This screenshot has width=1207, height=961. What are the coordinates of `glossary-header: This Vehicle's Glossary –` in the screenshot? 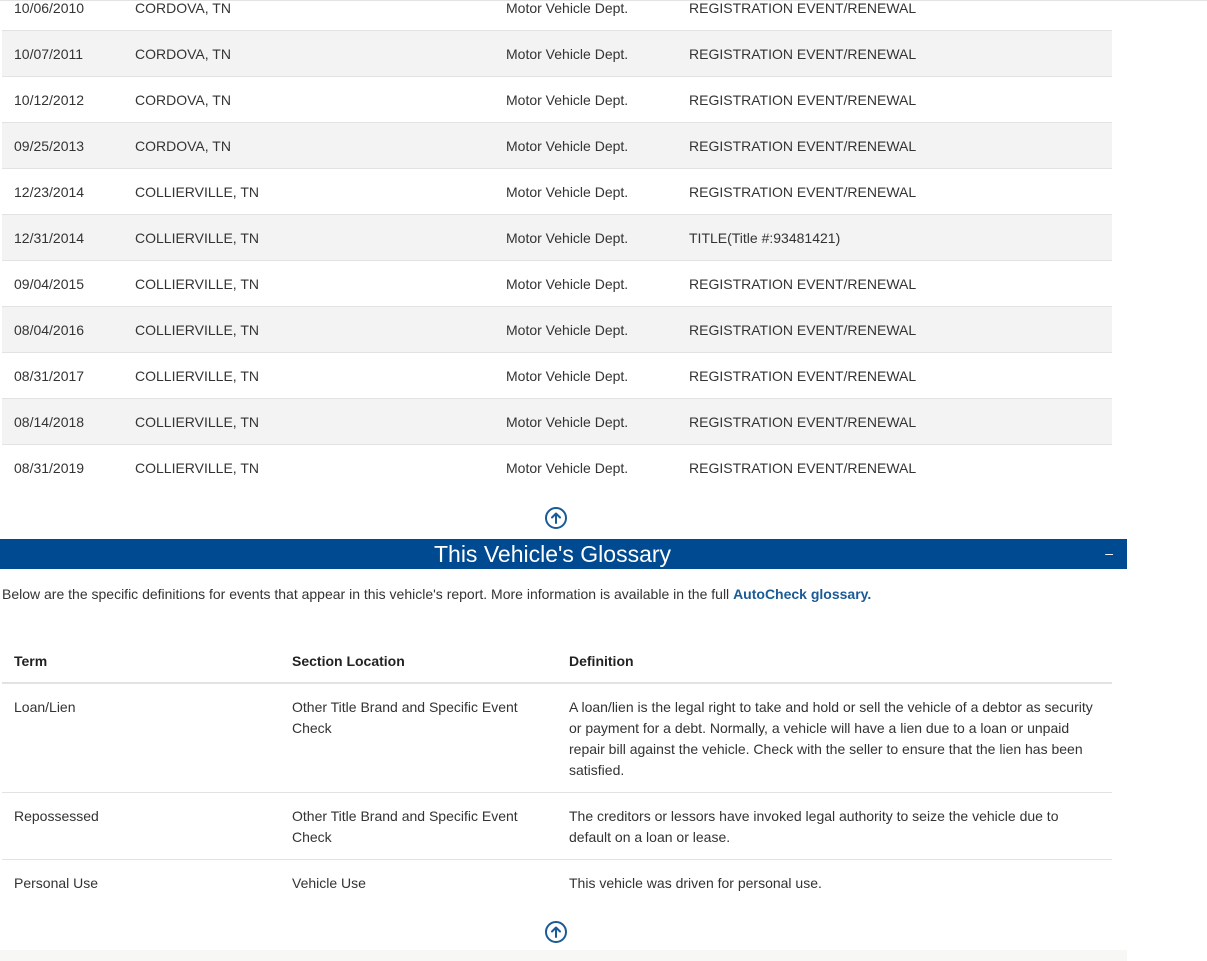 It's located at (563, 554).